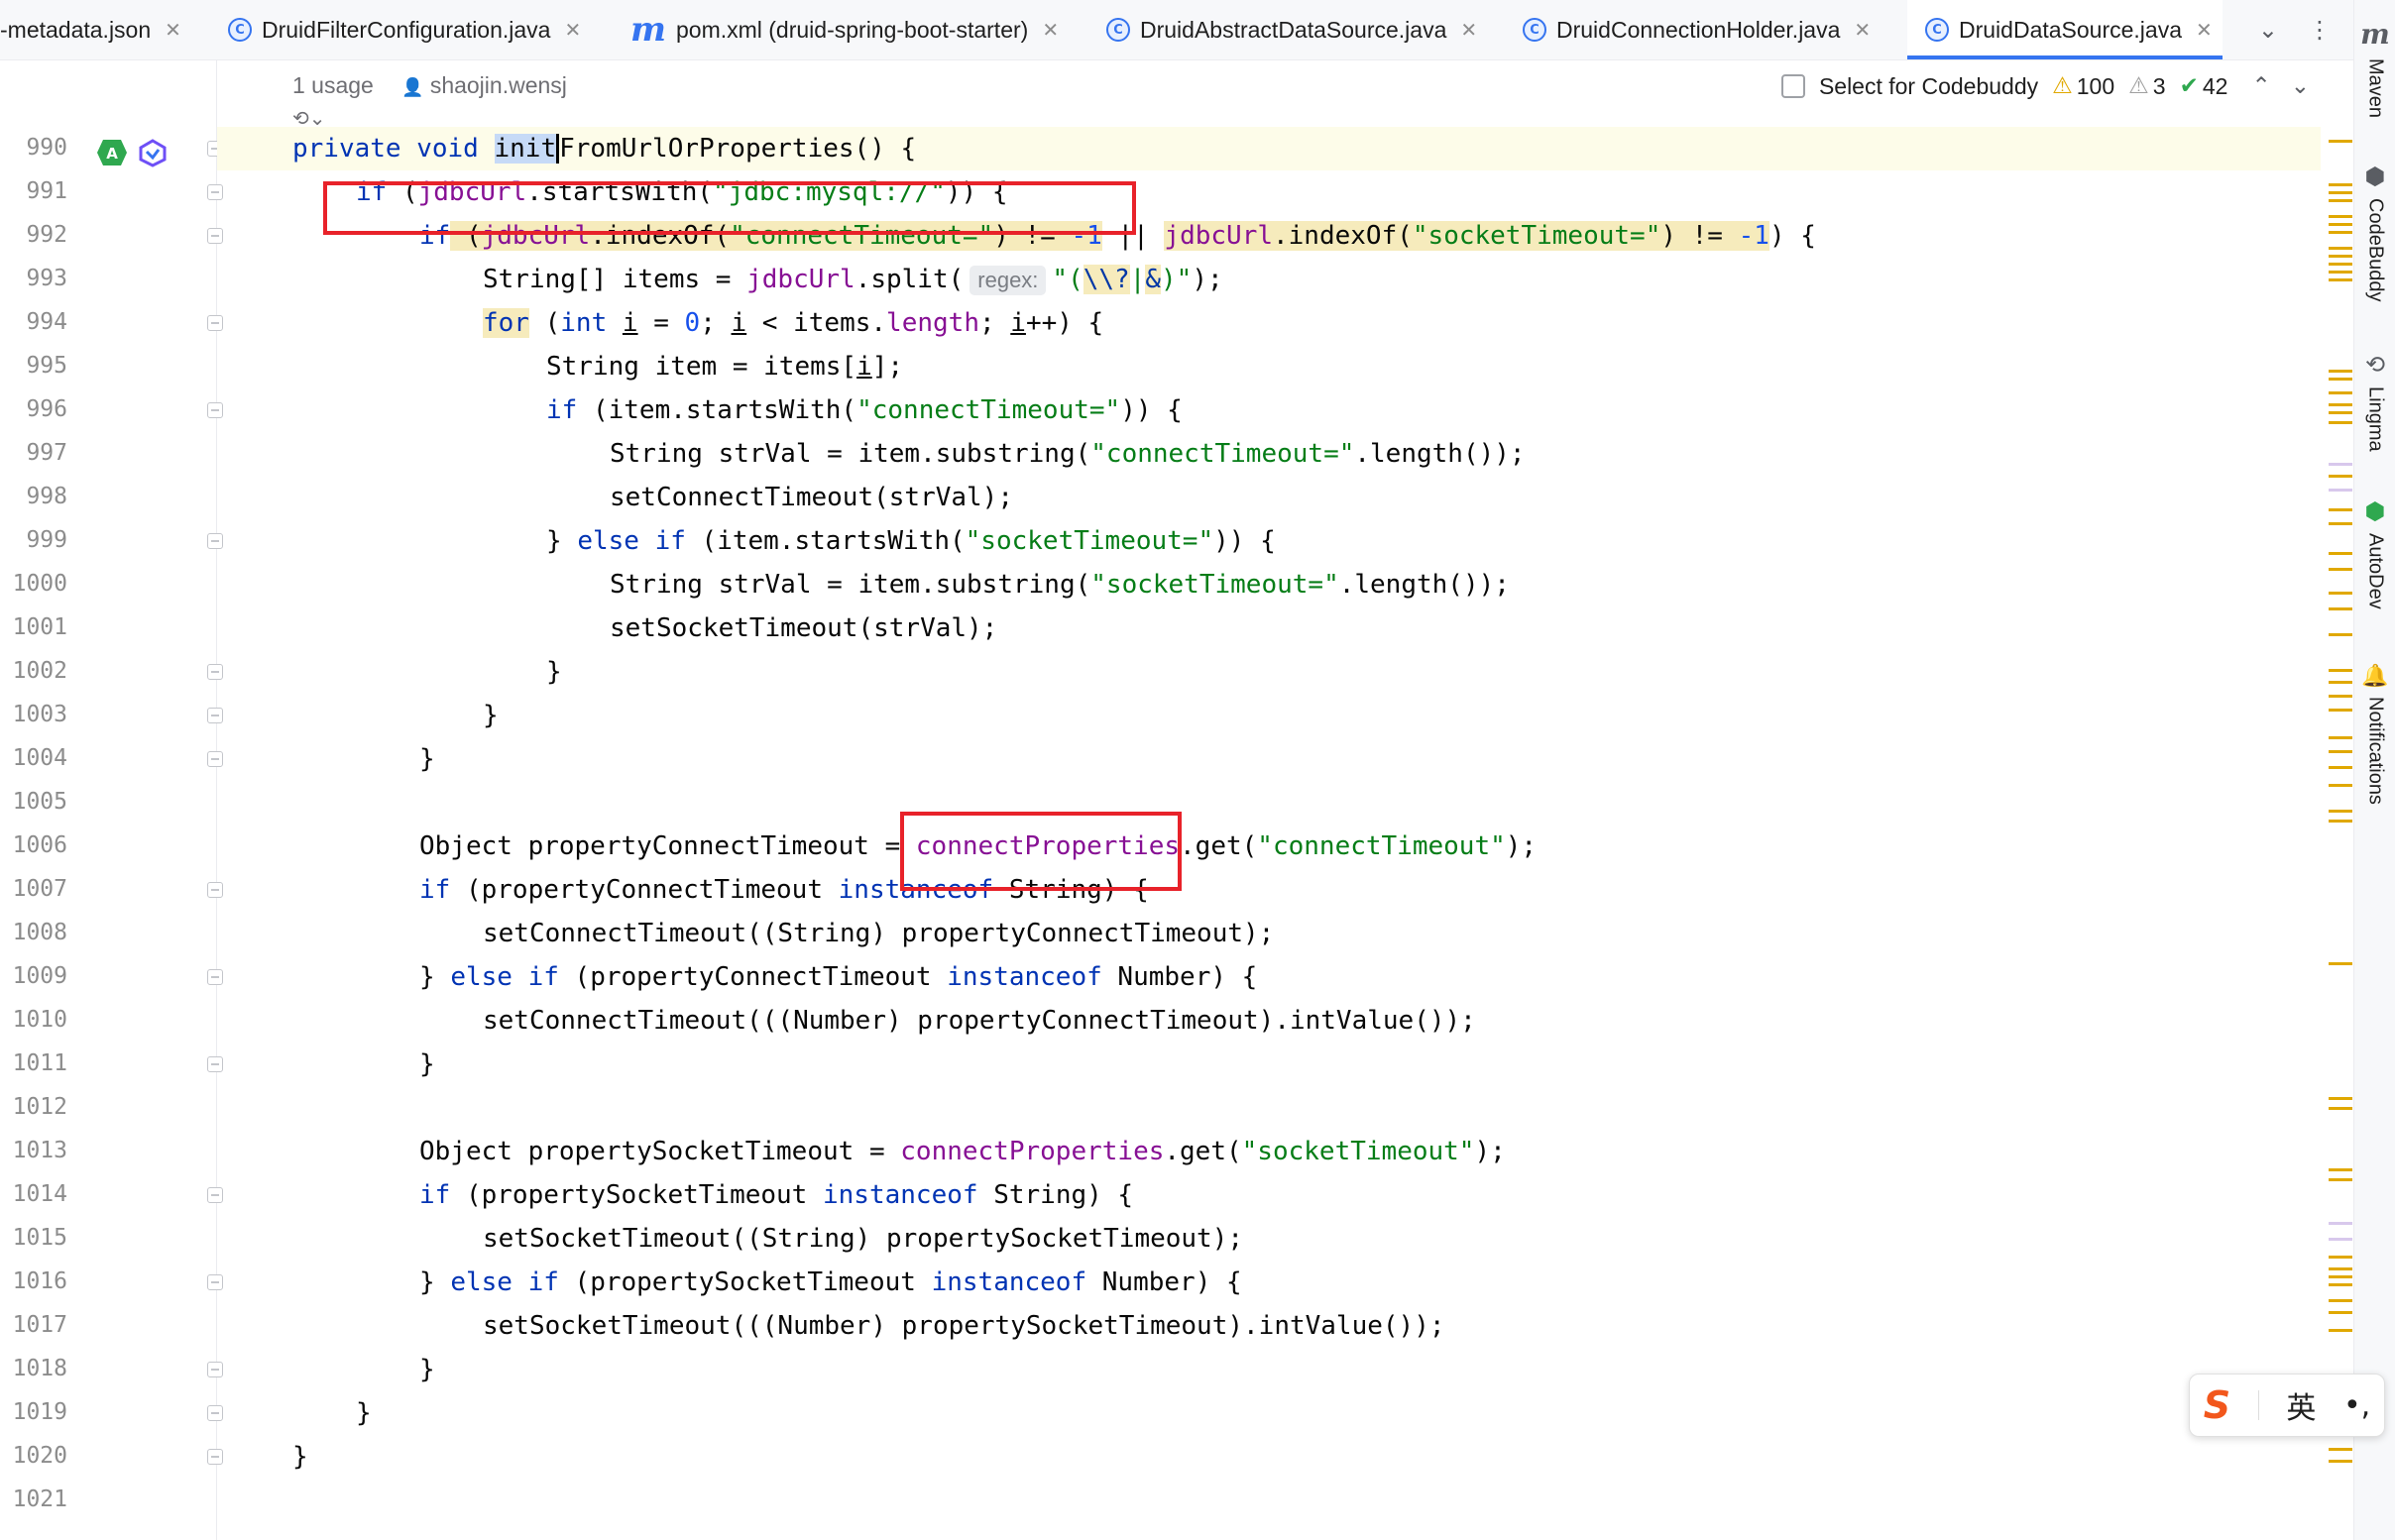 This screenshot has width=2395, height=1540. What do you see at coordinates (648, 30) in the screenshot?
I see `maven-file-icon: m` at bounding box center [648, 30].